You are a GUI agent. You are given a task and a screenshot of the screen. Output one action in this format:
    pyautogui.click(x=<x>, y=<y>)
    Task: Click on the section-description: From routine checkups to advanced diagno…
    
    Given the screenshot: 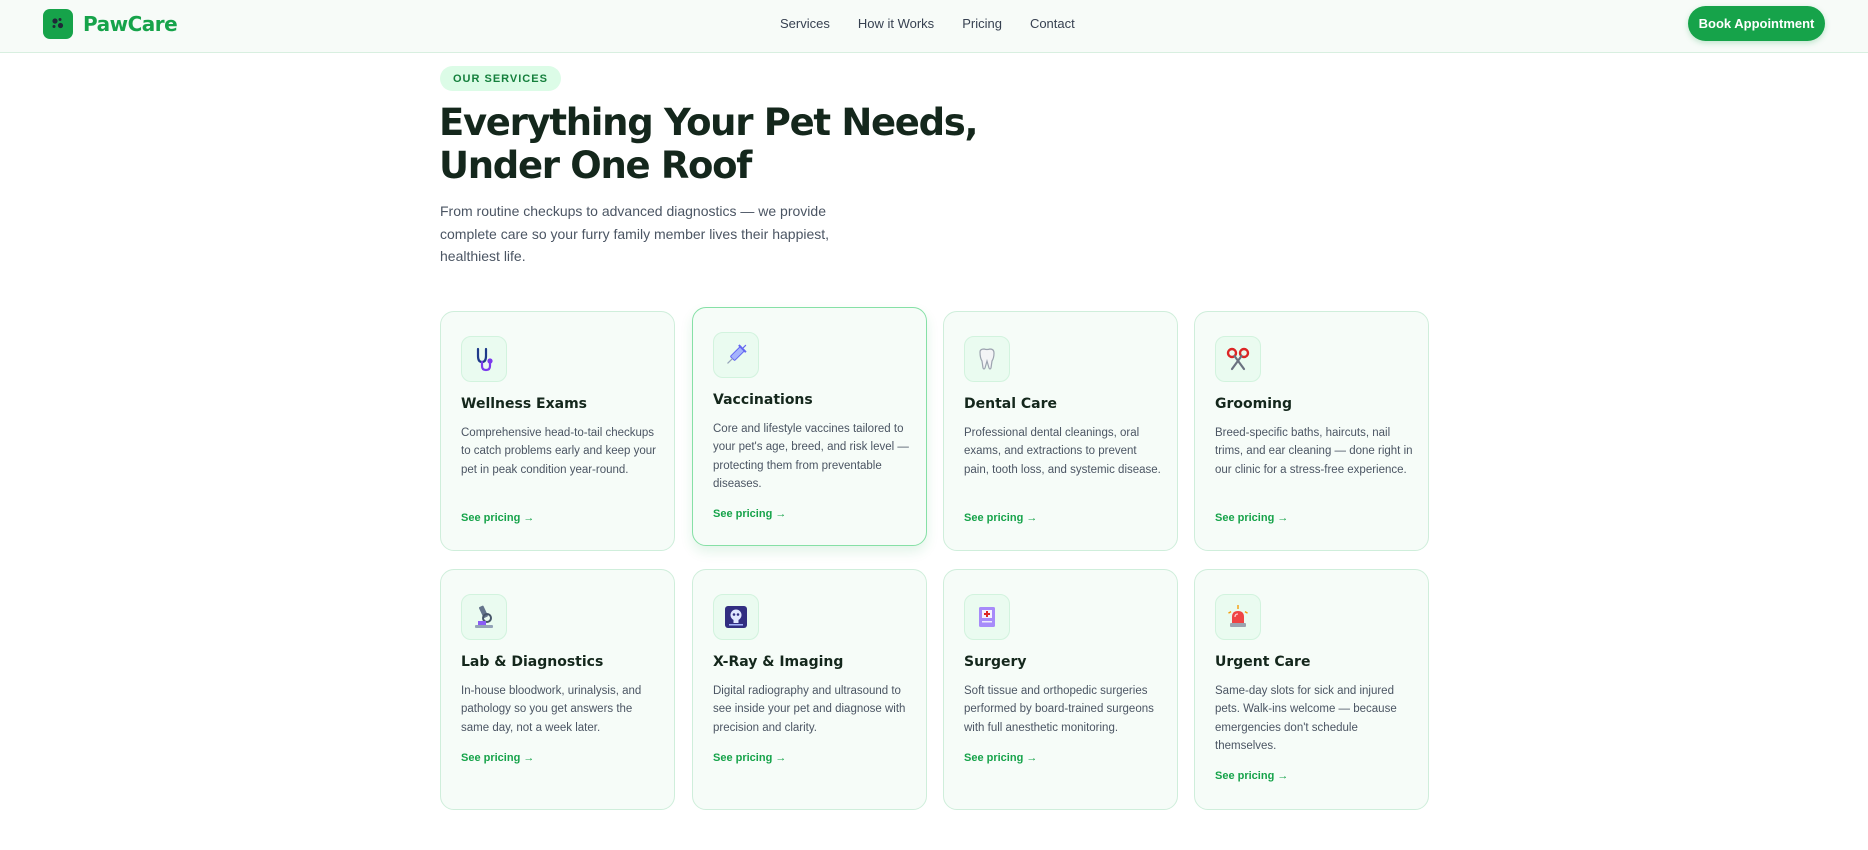 What is the action you would take?
    pyautogui.click(x=635, y=233)
    